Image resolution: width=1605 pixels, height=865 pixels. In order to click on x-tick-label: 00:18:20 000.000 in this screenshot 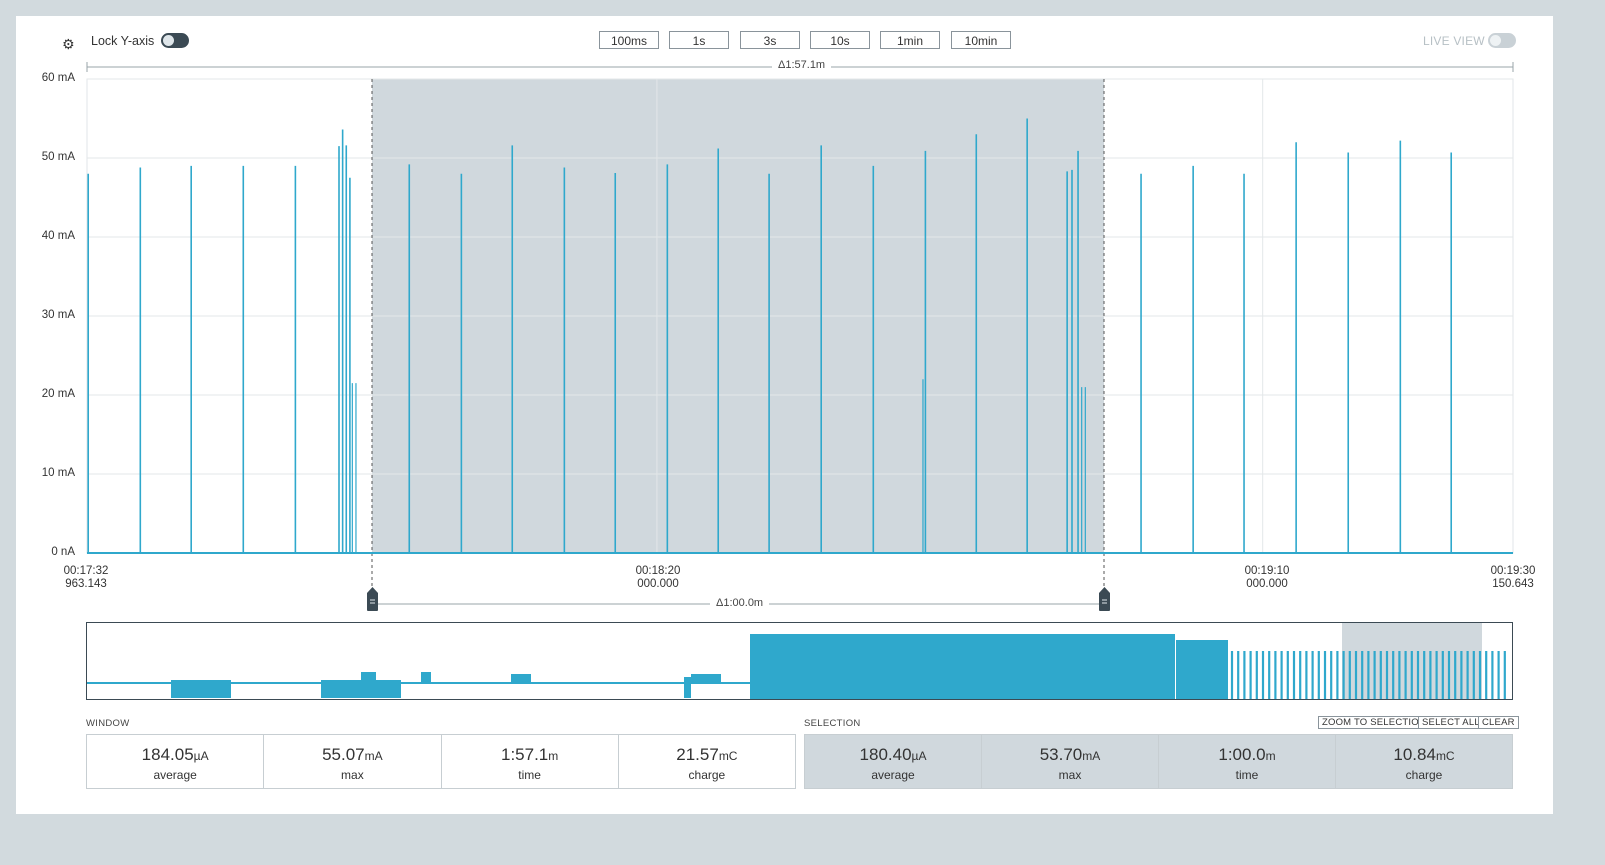, I will do `click(658, 578)`.